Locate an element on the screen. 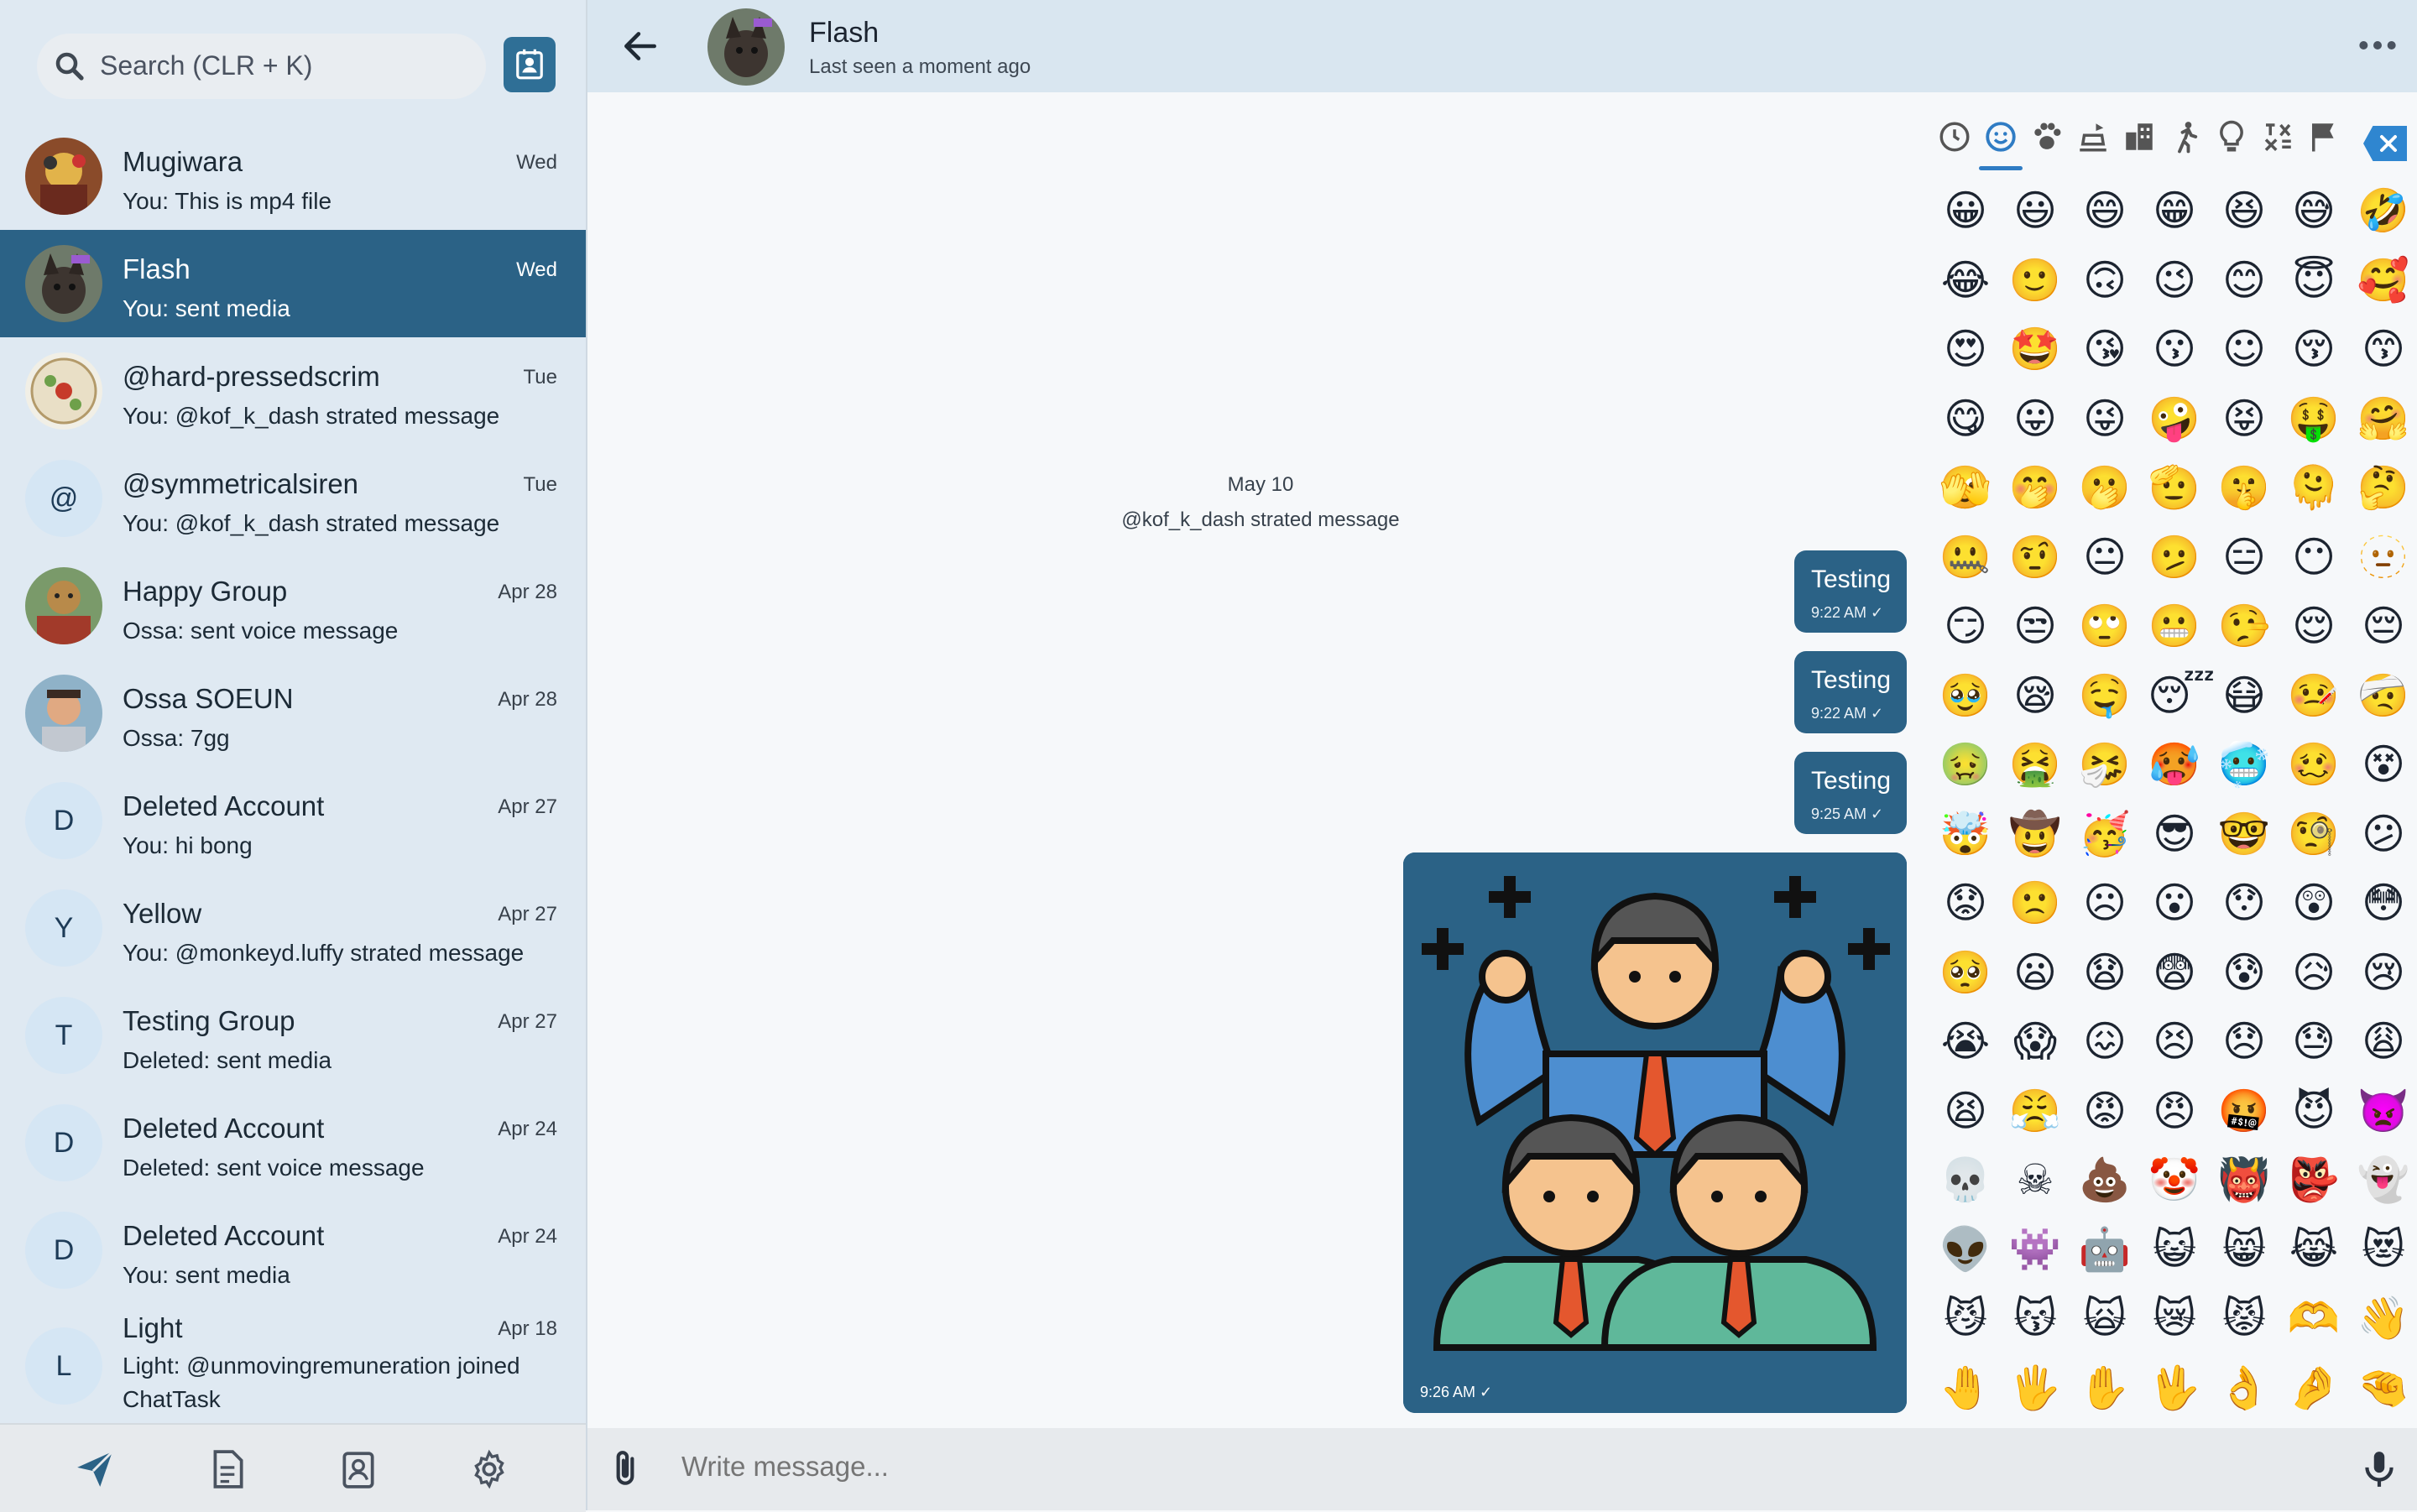 The image size is (2417, 1512). emoji-button: 👋 is located at coordinates (2383, 1318).